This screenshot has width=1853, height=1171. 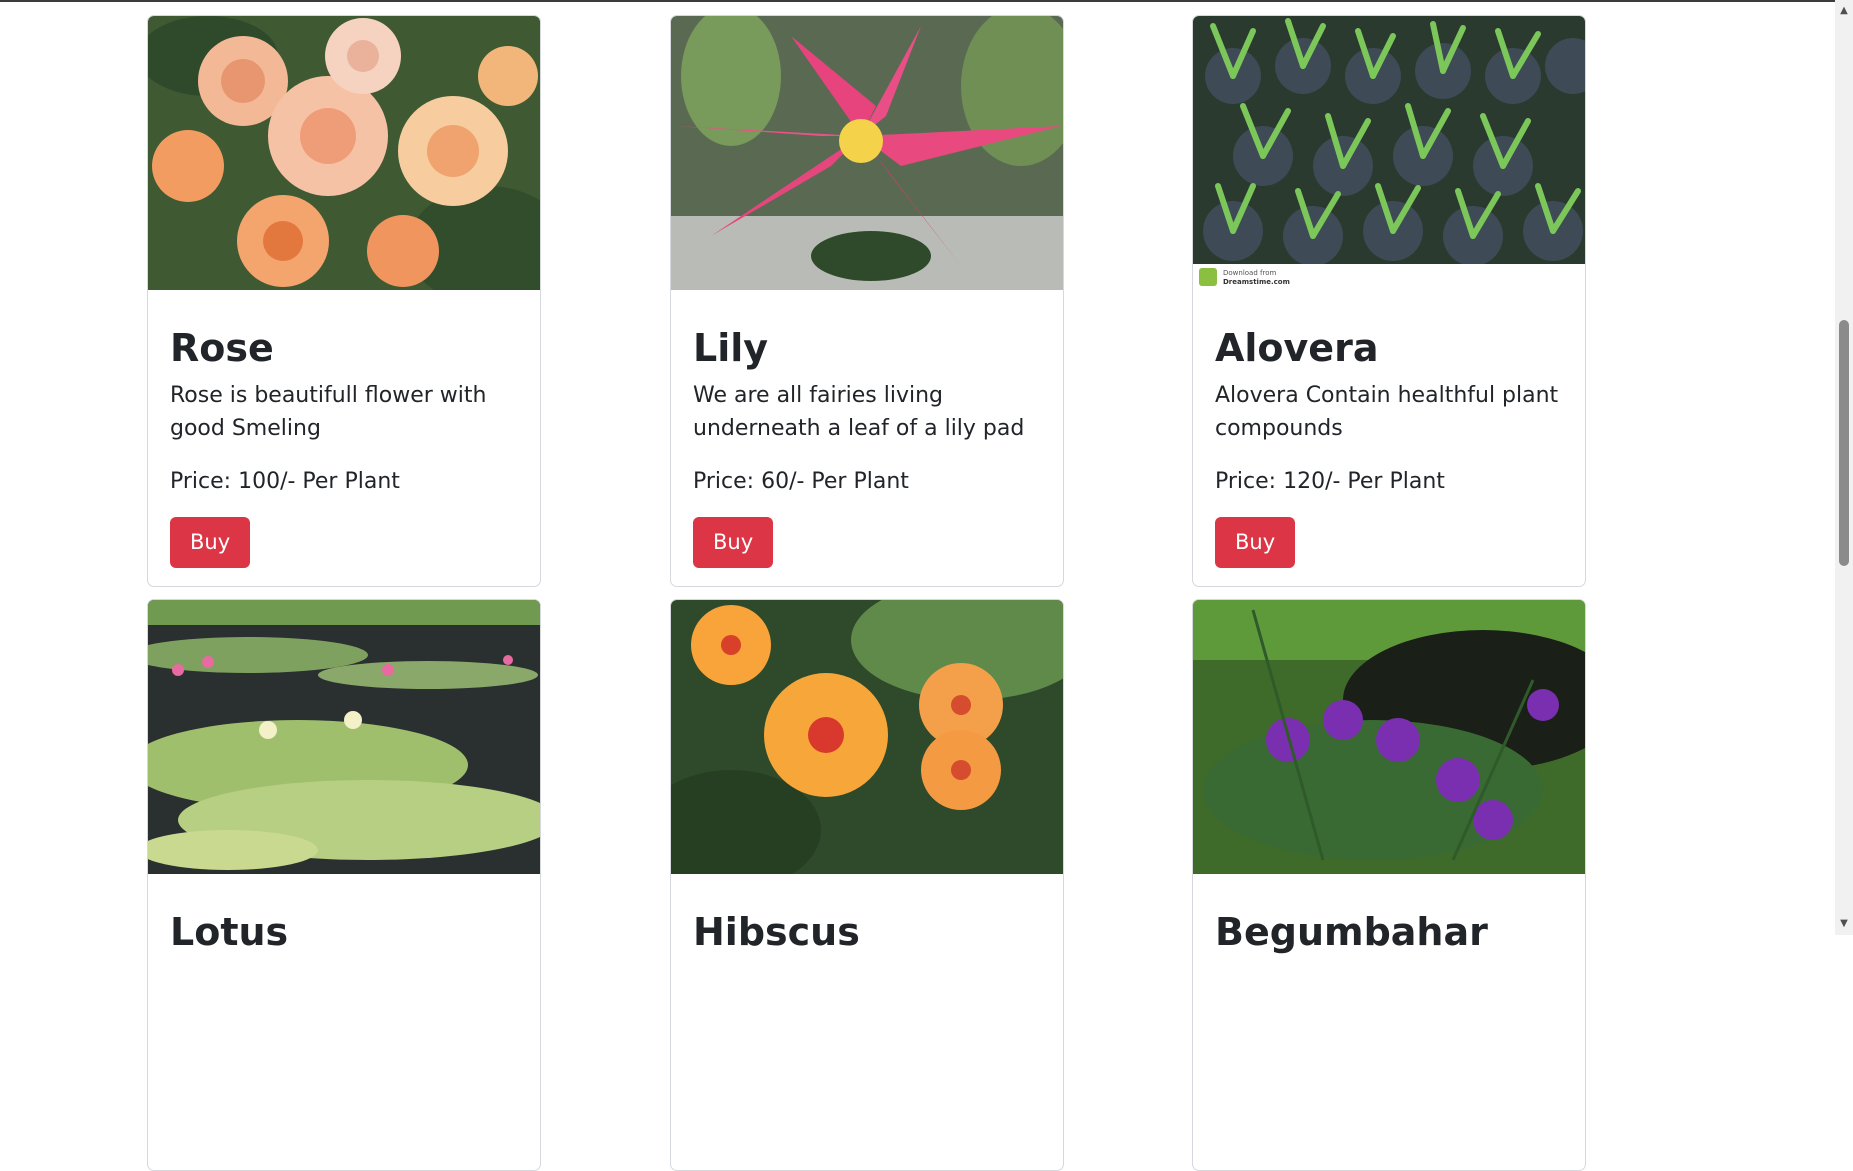 I want to click on lotus-image, so click(x=344, y=737).